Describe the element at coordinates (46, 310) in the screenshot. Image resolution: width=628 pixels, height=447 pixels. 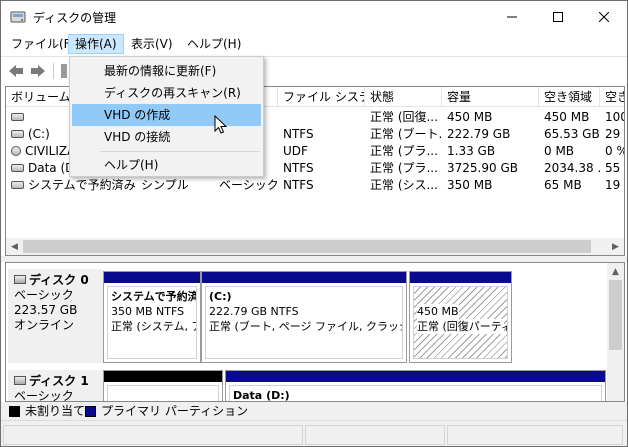
I see `disk-size: 223.57 GB` at that location.